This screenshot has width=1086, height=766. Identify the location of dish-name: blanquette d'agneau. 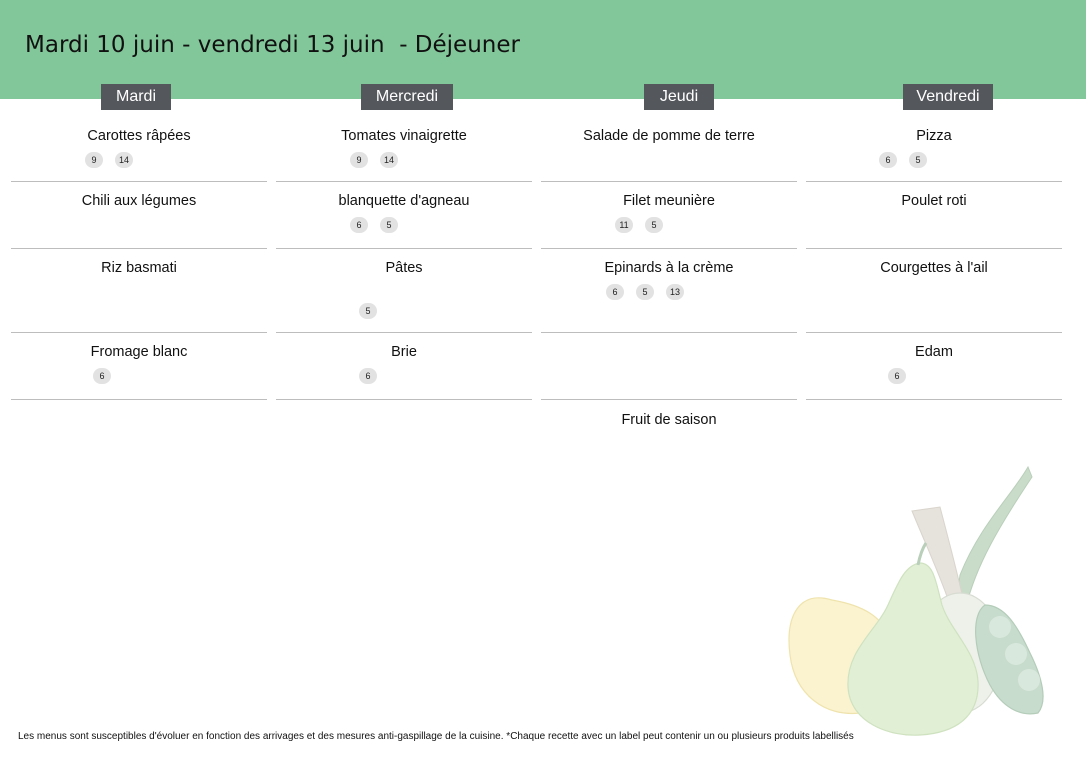
(404, 201).